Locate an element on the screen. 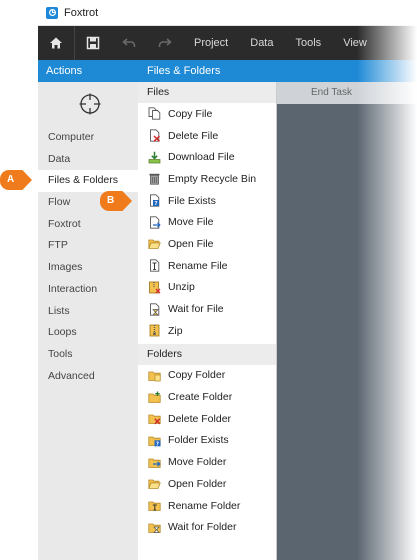  action-item-open-file: Open File is located at coordinates (207, 244).